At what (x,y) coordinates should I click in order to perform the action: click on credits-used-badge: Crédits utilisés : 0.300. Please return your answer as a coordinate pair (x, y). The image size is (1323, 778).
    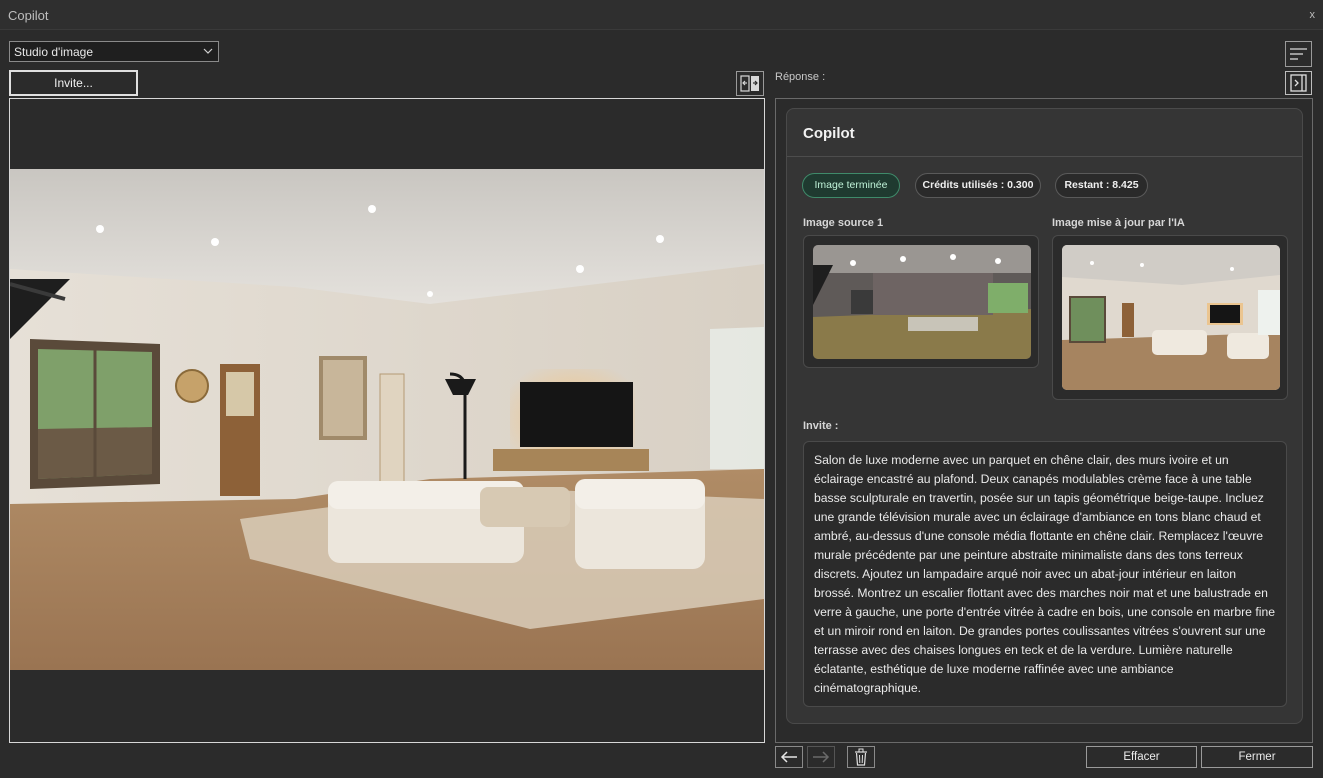
    Looking at the image, I should click on (978, 185).